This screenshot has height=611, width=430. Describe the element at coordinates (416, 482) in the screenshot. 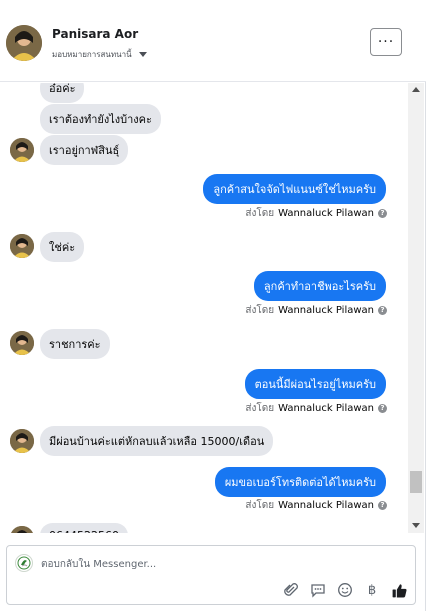

I see `scrollbar-thumb` at that location.